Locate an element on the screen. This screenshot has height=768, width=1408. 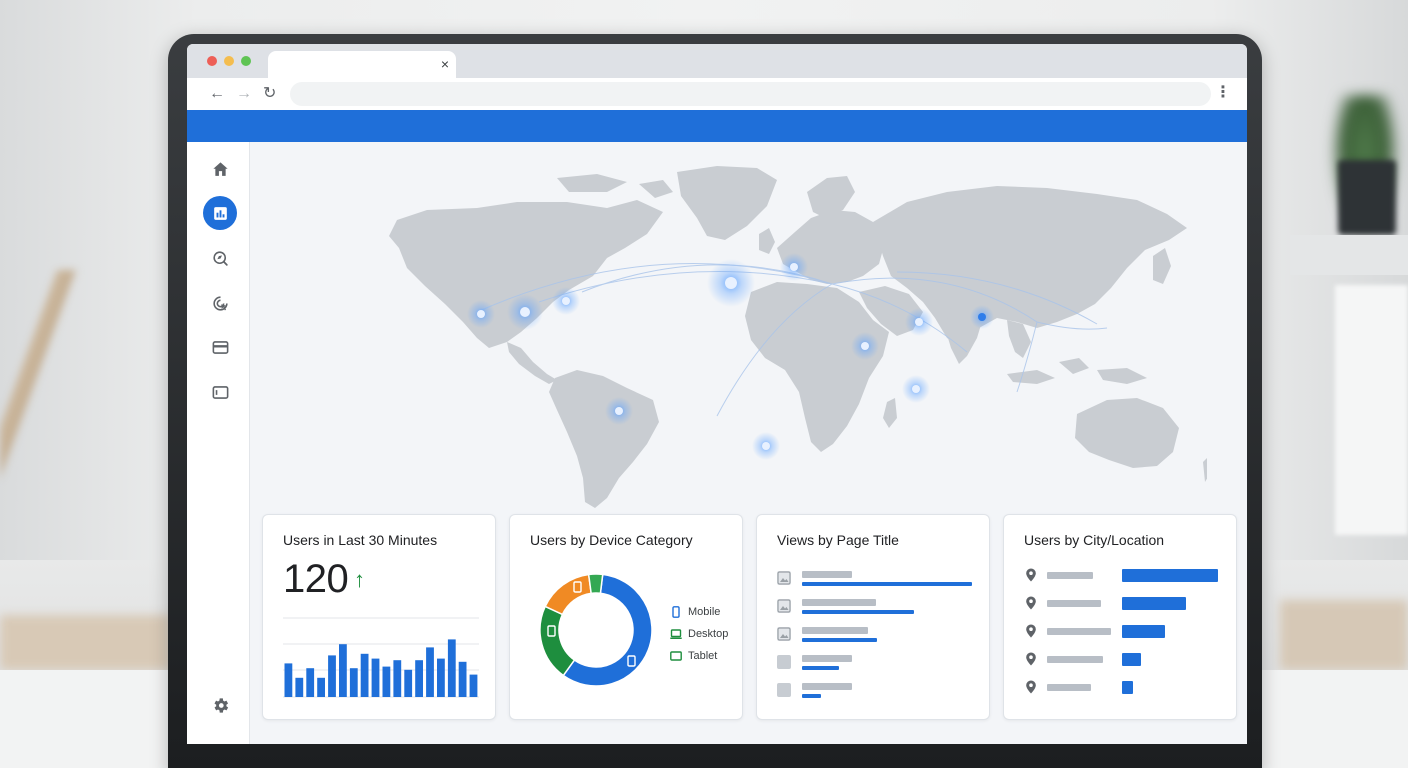
hotspot-eastern-europe is located at coordinates (794, 267).